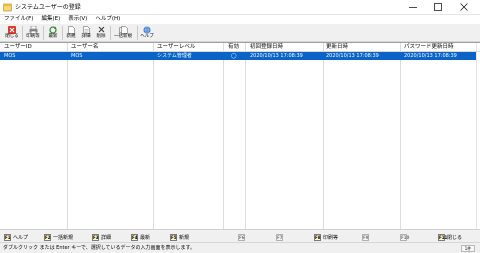  I want to click on f2-label: 一括新規, so click(63, 237).